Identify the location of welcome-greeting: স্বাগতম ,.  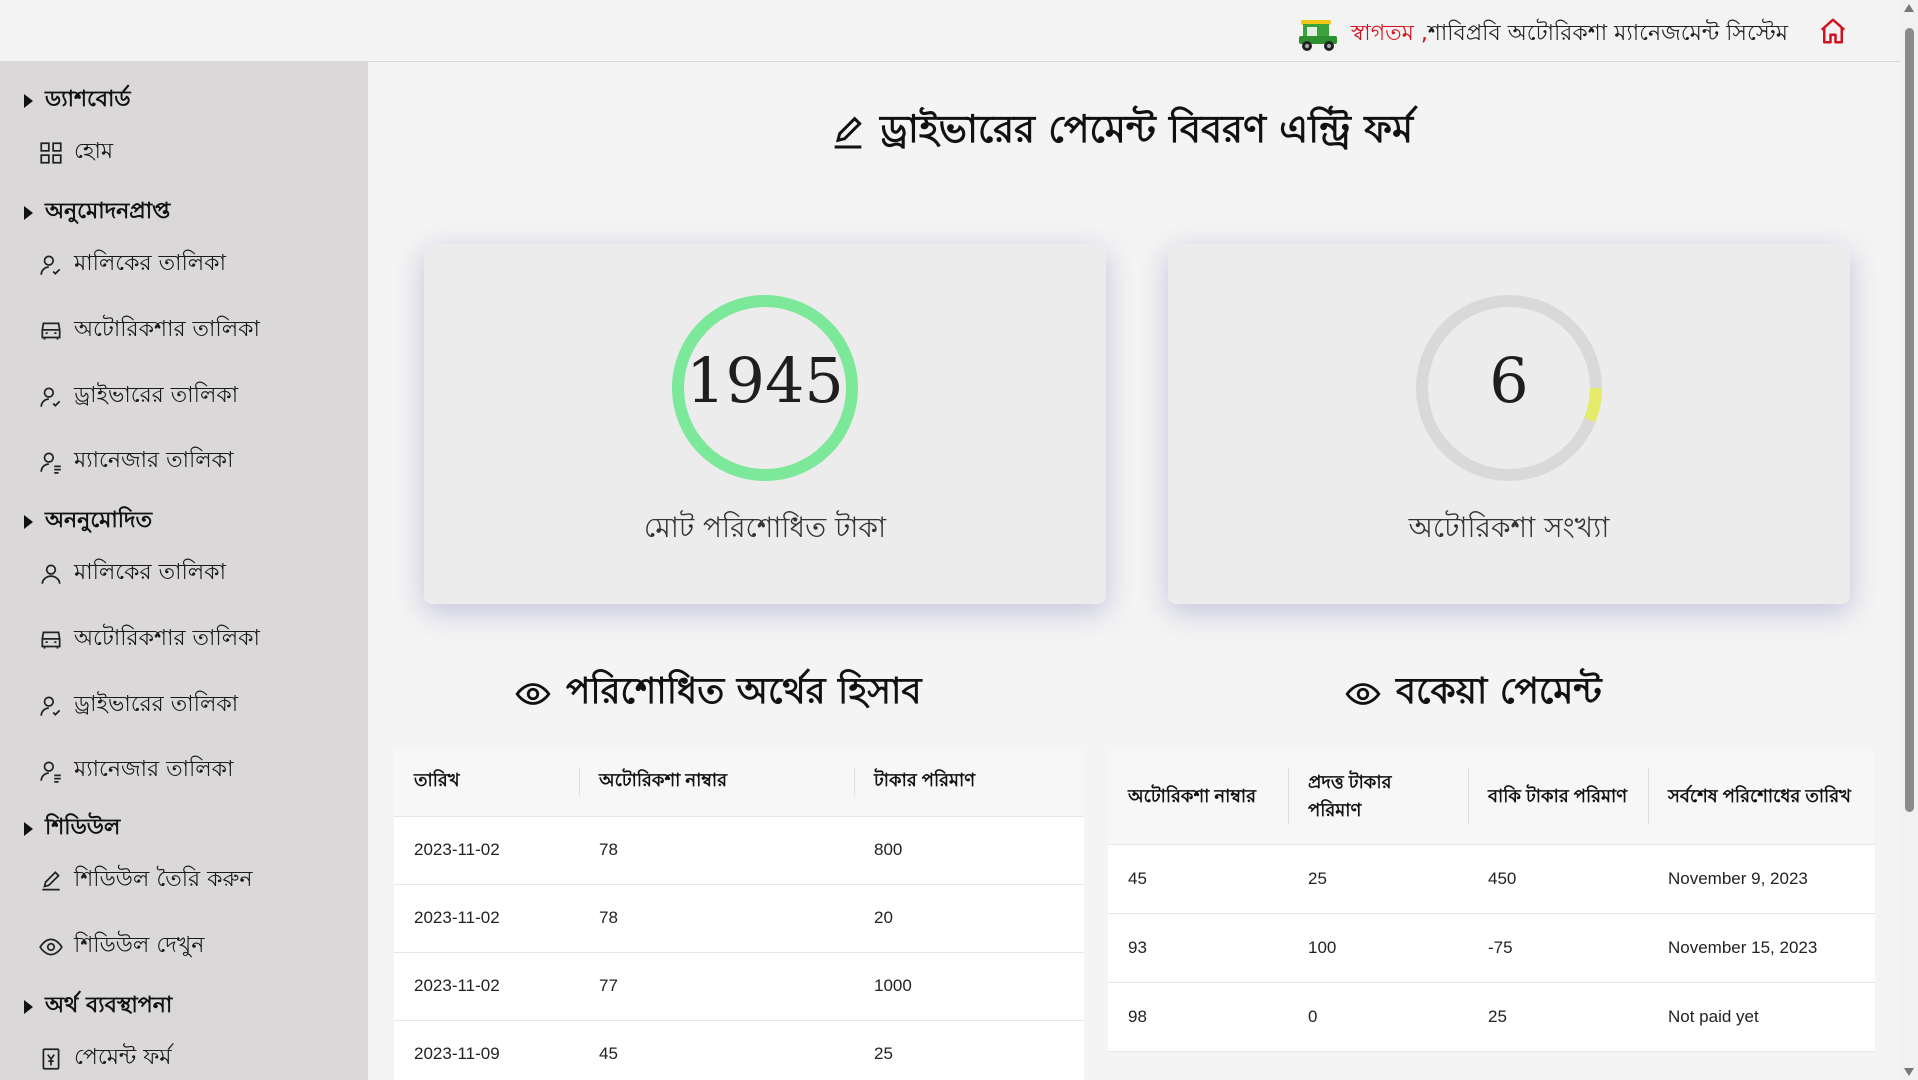
(1389, 33).